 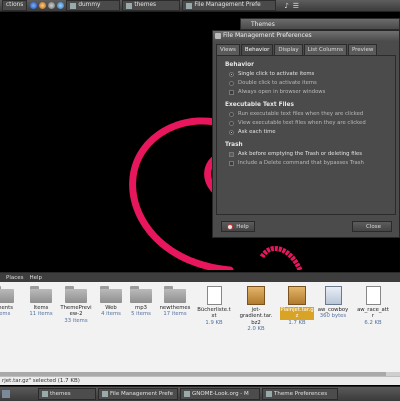 I want to click on file-item: Web 4 items, so click(x=111, y=302).